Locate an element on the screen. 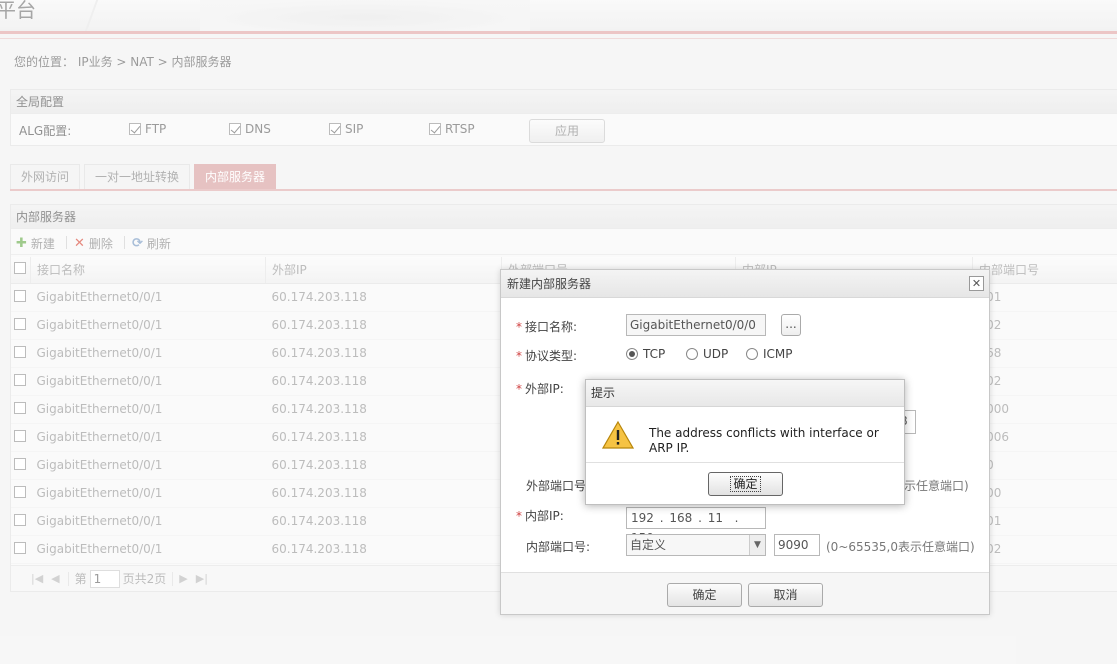 This screenshot has height=664, width=1117. iface-label: 接口名称: is located at coordinates (551, 327).